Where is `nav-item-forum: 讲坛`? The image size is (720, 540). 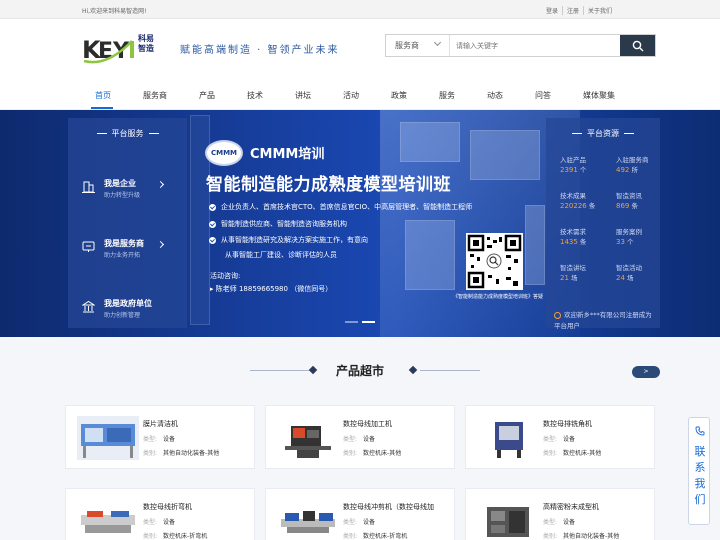
nav-item-forum: 讲坛 is located at coordinates (303, 95).